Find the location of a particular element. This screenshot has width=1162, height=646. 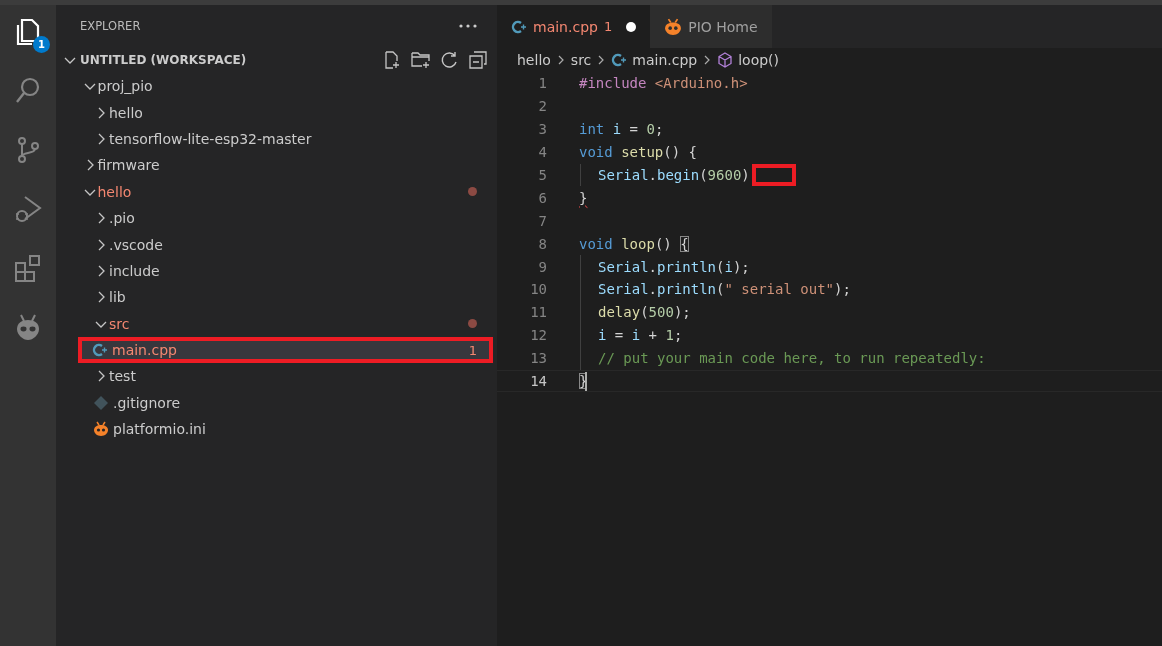

refresh-icon is located at coordinates (450, 60).